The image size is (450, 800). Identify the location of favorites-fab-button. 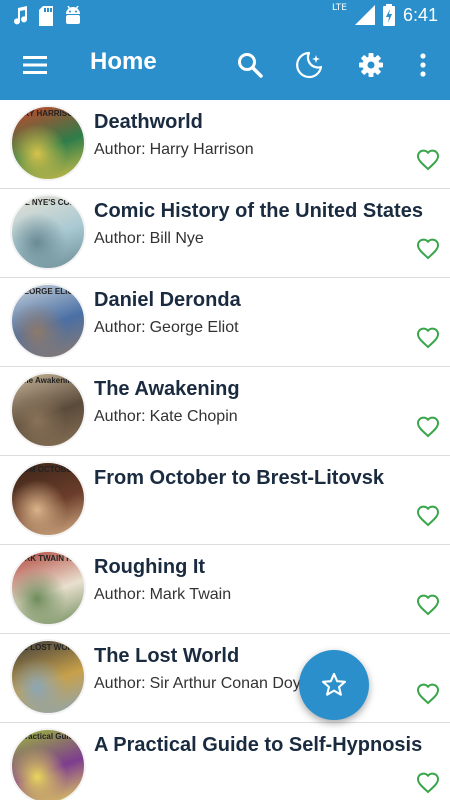
(334, 685).